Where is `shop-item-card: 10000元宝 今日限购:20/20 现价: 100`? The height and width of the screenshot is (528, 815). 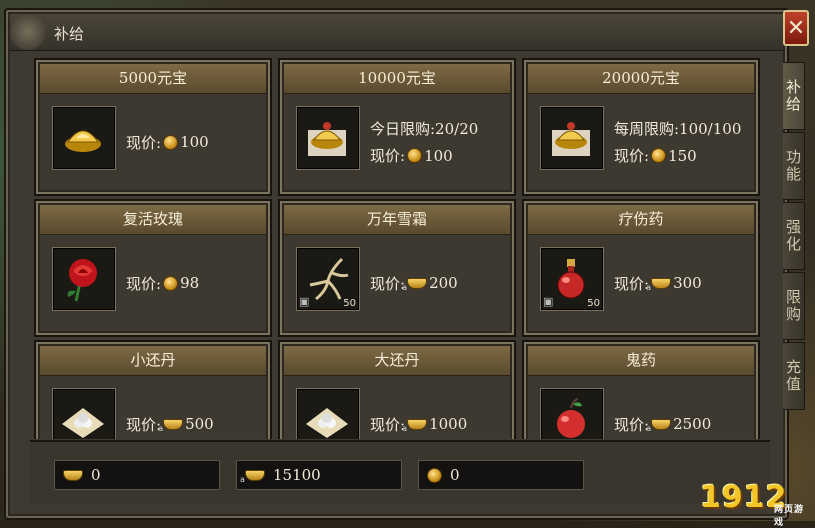
shop-item-card: 10000元宝 今日限购:20/20 现价: 100 is located at coordinates (397, 127).